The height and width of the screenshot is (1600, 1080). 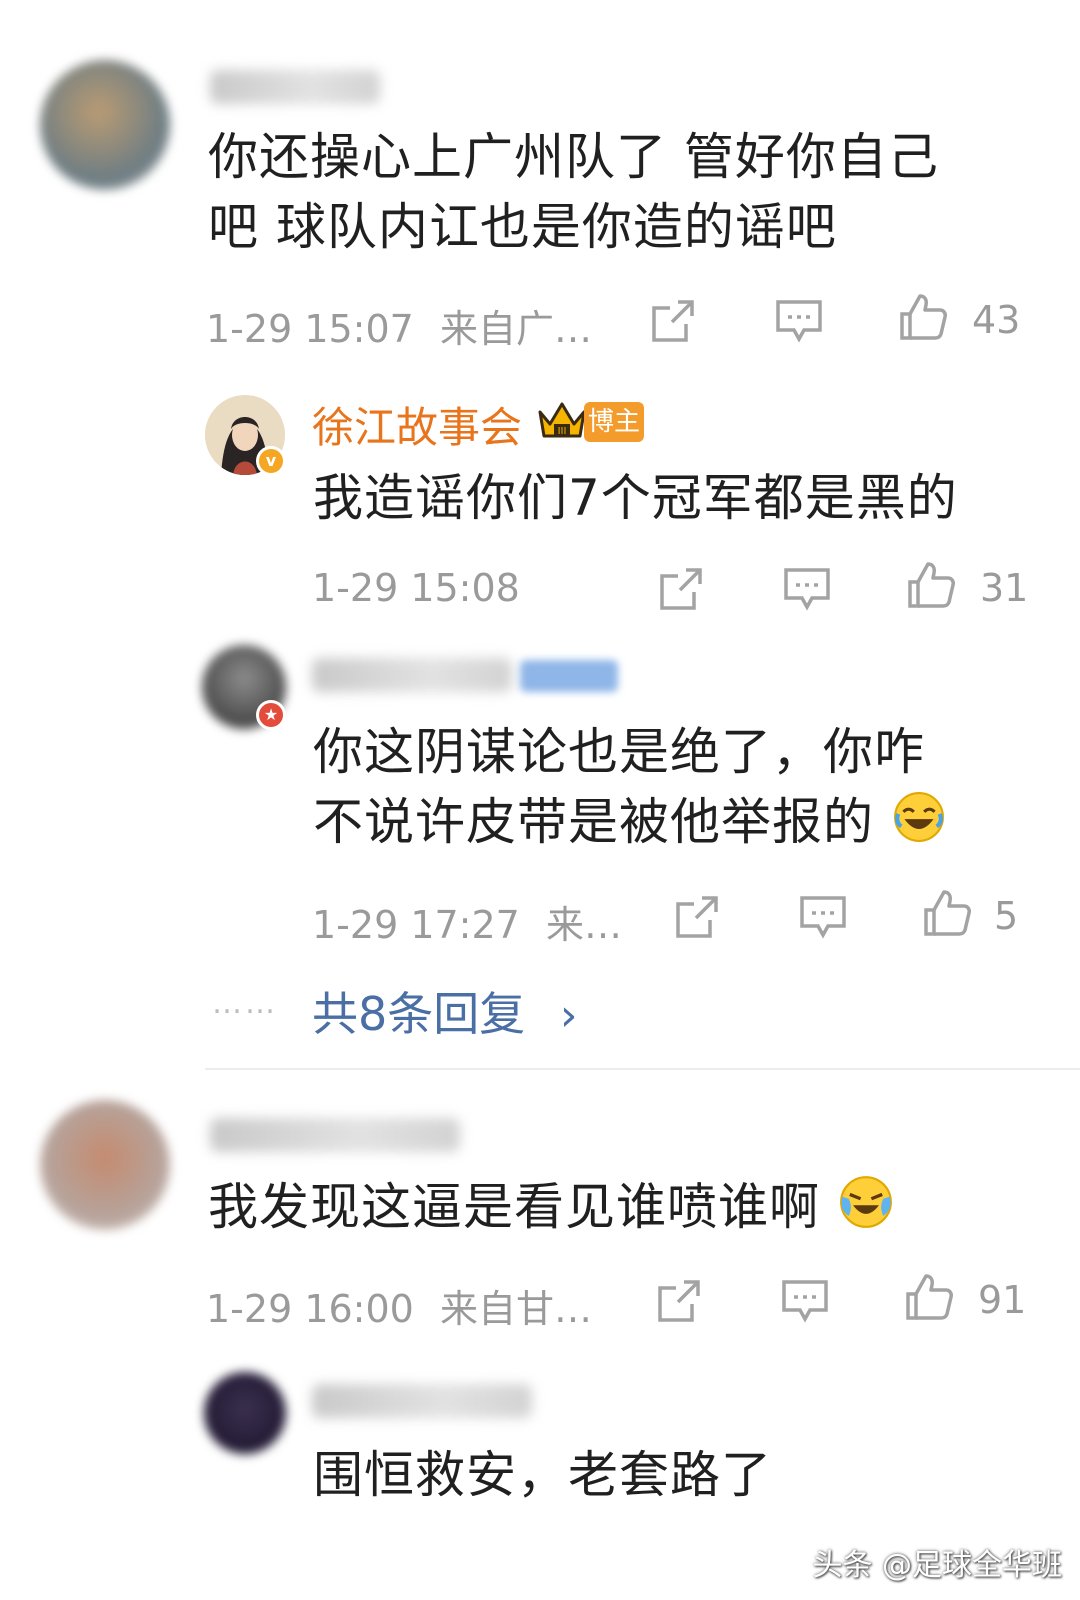 I want to click on reply-text: 你这阴谋论也是绝了，你咋, so click(x=619, y=752).